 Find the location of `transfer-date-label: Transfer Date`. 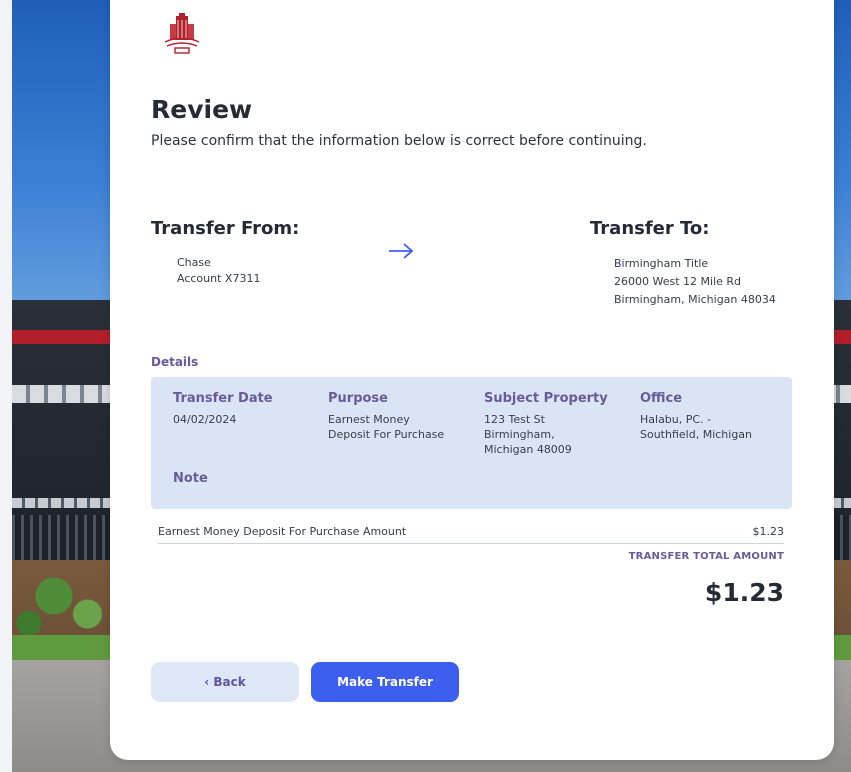

transfer-date-label: Transfer Date is located at coordinates (223, 398).